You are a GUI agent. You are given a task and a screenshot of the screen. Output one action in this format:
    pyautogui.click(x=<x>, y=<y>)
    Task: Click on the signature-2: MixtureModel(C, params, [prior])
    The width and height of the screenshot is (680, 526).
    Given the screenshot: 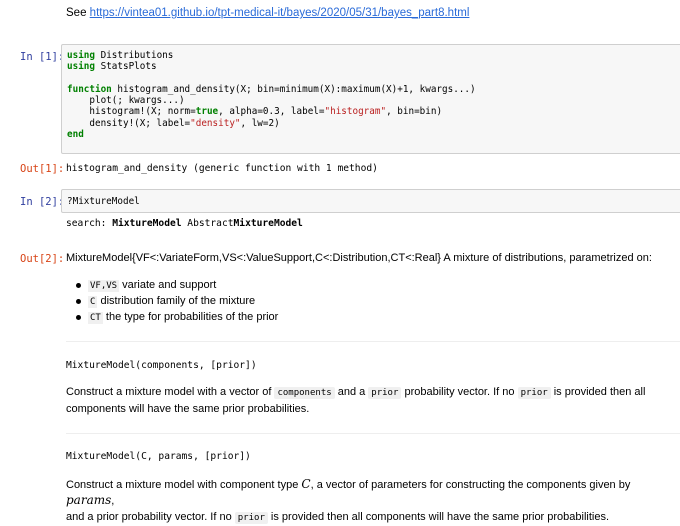 What is the action you would take?
    pyautogui.click(x=158, y=456)
    